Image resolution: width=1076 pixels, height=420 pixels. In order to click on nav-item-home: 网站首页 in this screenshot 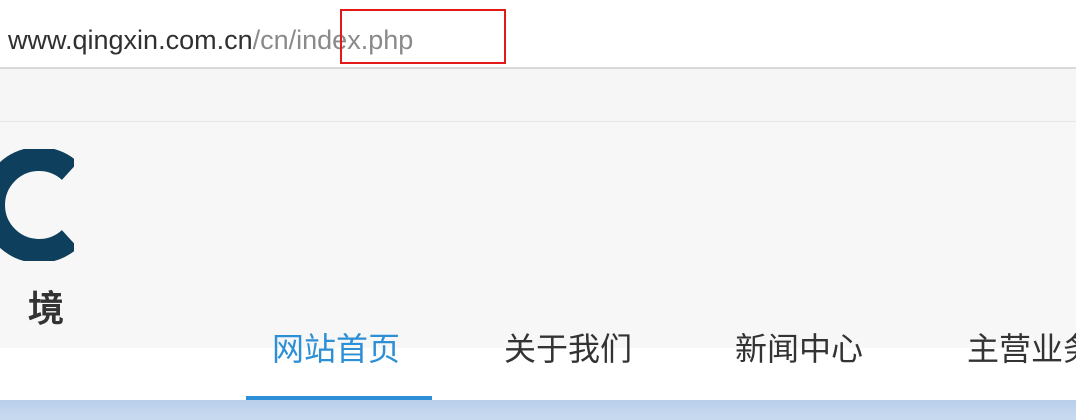, I will do `click(336, 349)`.